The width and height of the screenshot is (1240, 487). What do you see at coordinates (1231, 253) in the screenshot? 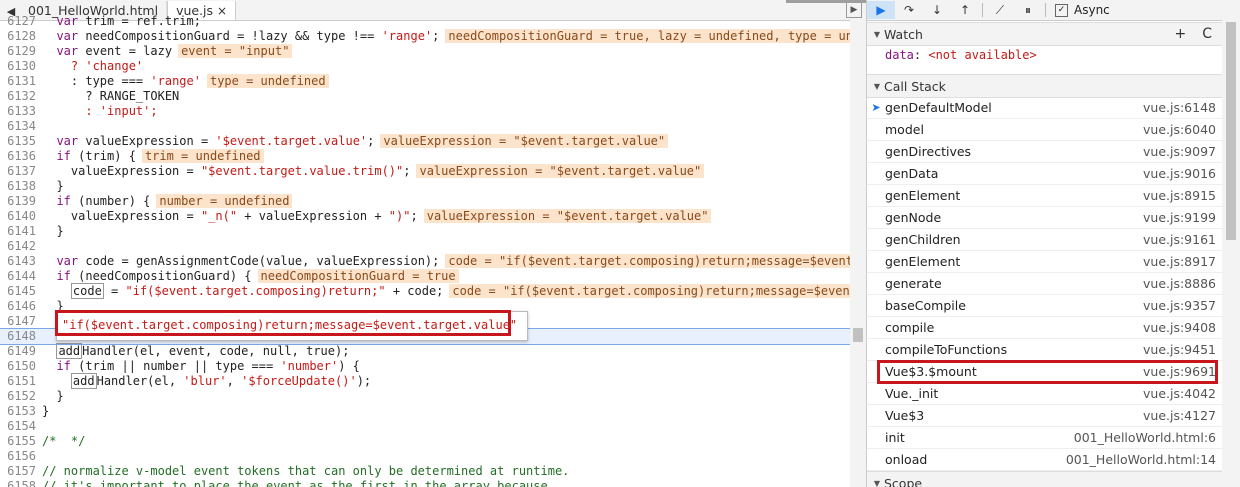
I see `sidebar-scrollbar` at bounding box center [1231, 253].